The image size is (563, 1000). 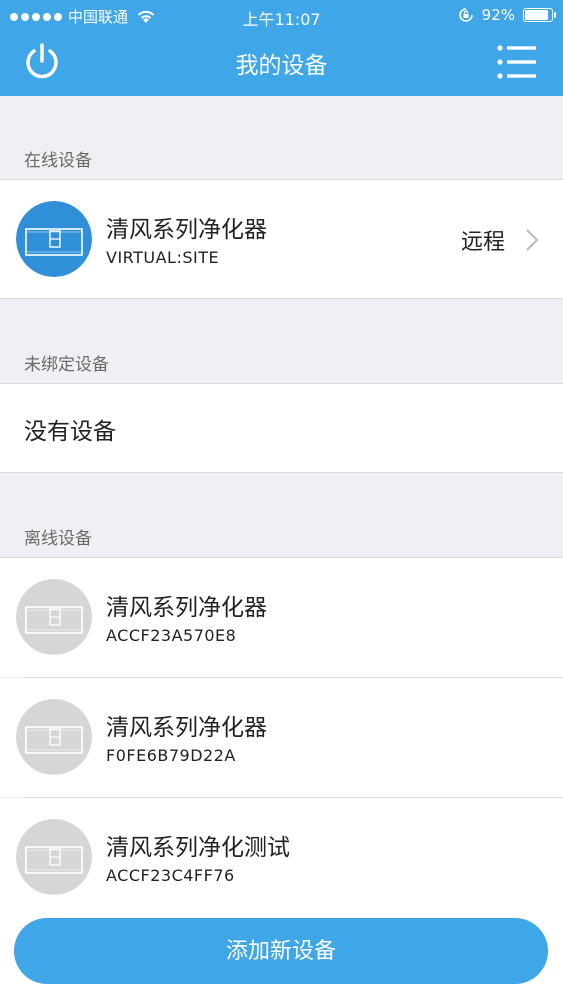 I want to click on section-label-offline: 离线设备, so click(x=58, y=539).